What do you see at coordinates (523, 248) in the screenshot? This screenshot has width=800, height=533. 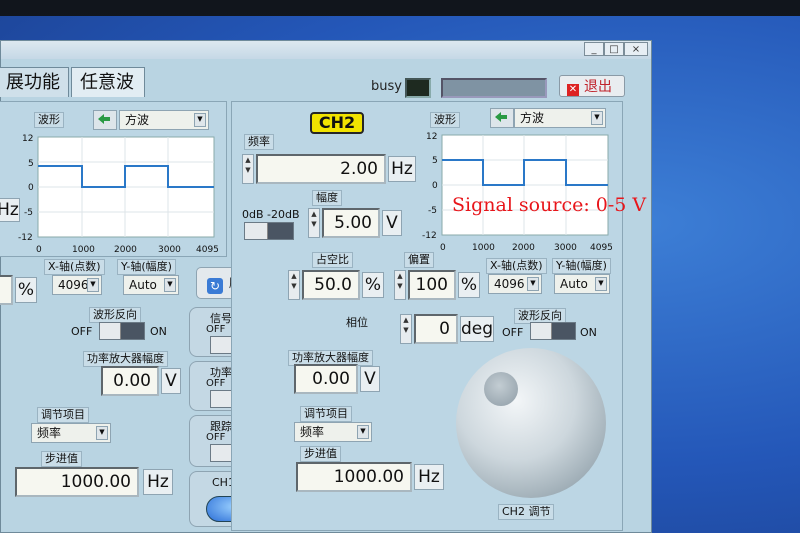 I see `ch2-x-tick: 2000` at bounding box center [523, 248].